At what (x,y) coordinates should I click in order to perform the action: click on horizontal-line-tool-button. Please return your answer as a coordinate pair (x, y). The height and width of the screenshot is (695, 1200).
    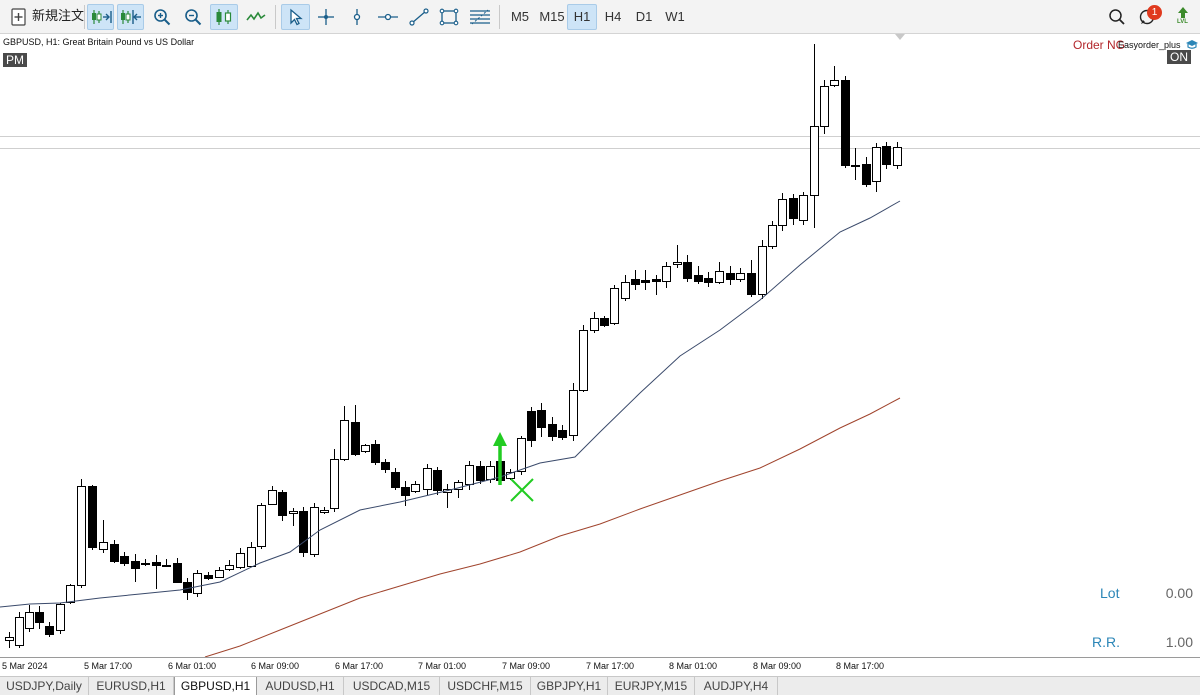
    Looking at the image, I should click on (388, 17).